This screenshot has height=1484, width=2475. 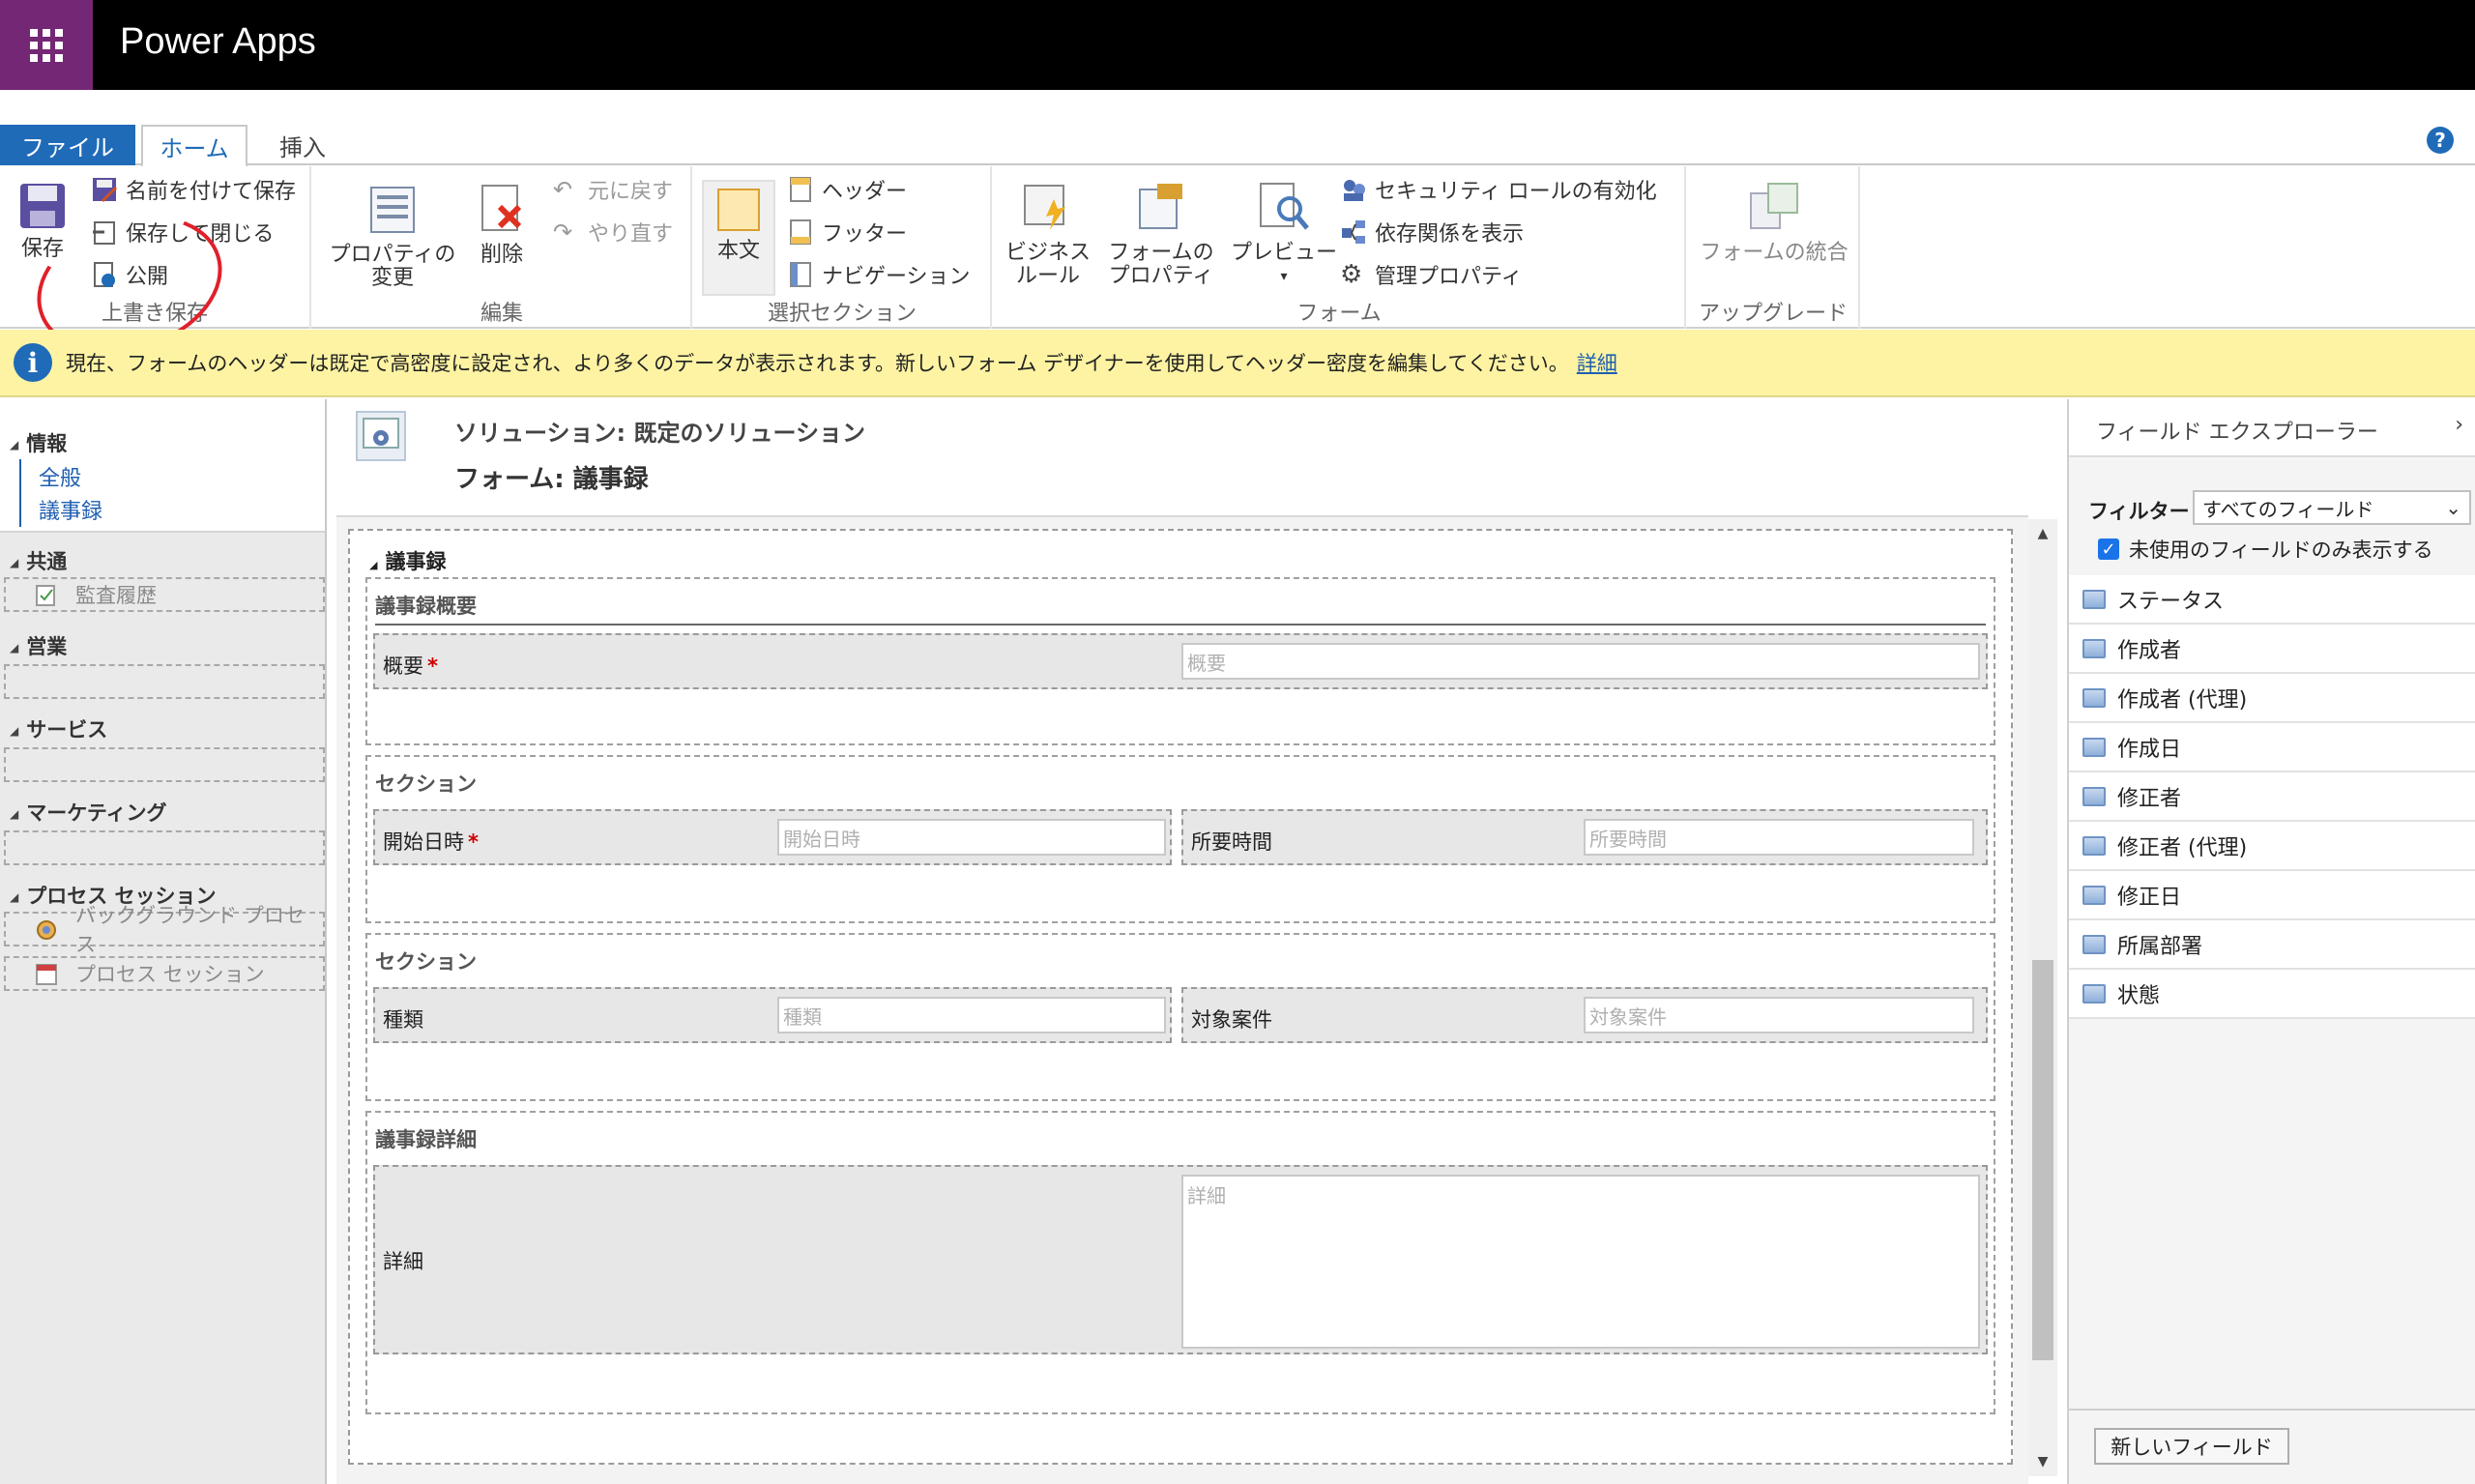 I want to click on app-launcher-button, so click(x=46, y=45).